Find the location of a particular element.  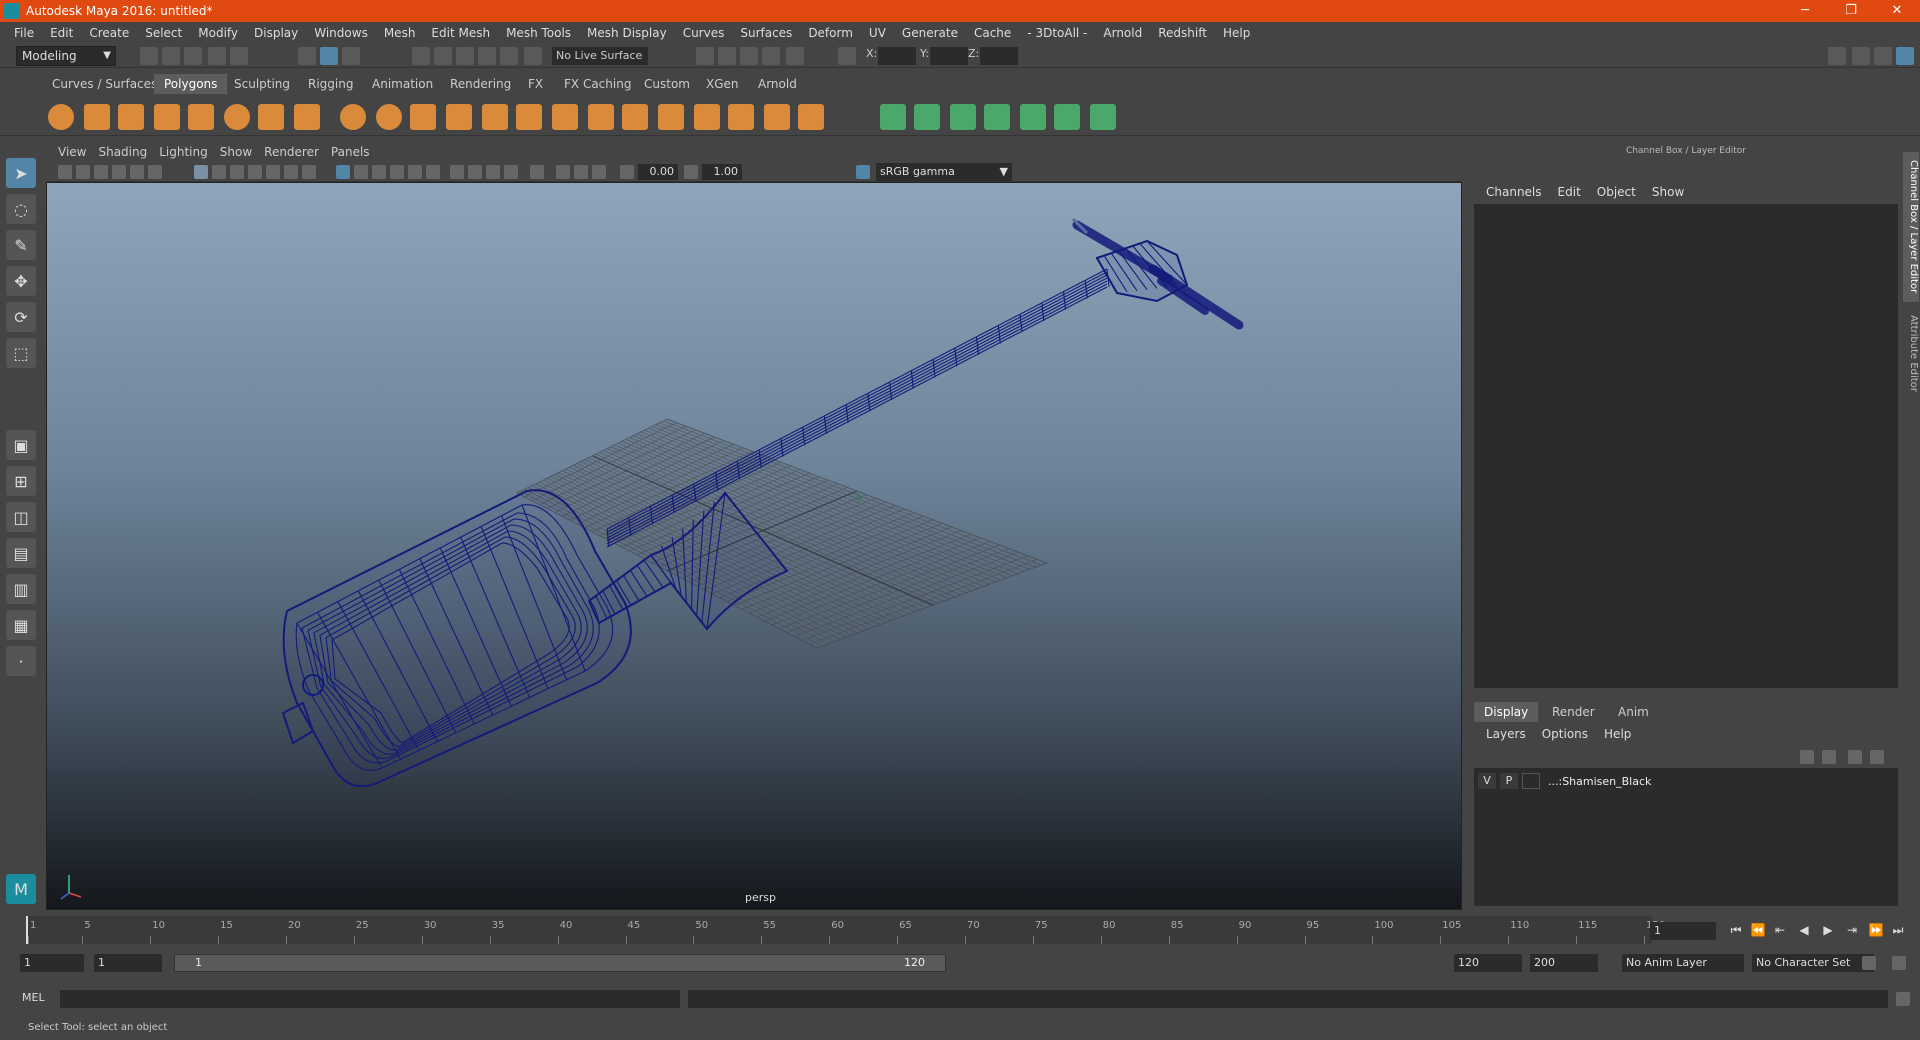

grease-pencil-icon is located at coordinates (155, 172).